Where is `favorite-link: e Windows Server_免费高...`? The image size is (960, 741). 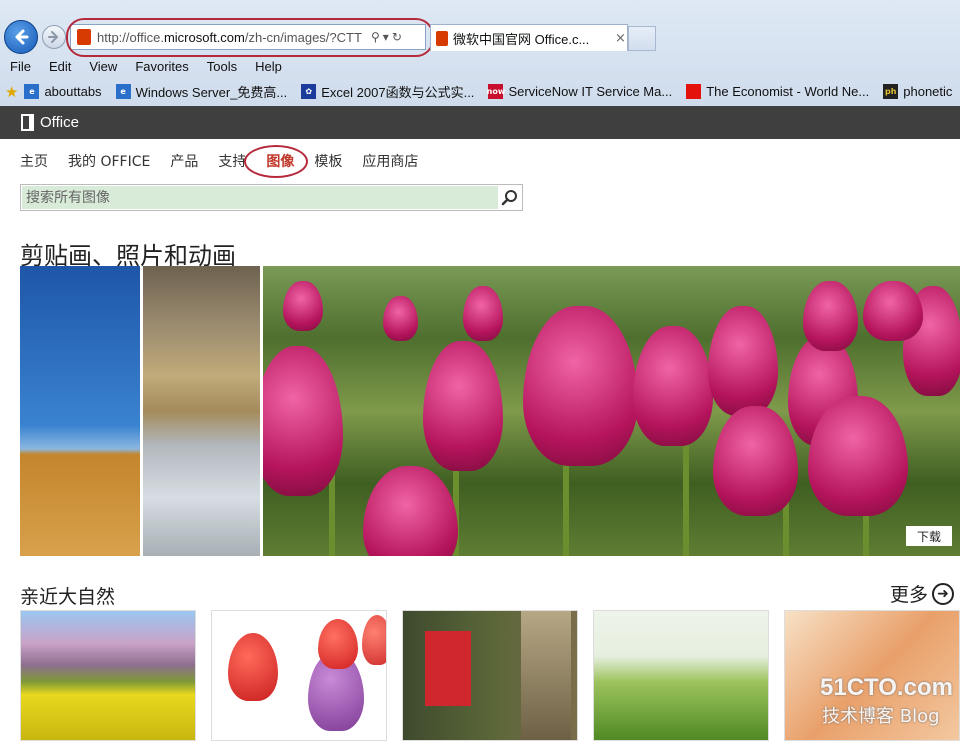 favorite-link: e Windows Server_免费高... is located at coordinates (201, 91).